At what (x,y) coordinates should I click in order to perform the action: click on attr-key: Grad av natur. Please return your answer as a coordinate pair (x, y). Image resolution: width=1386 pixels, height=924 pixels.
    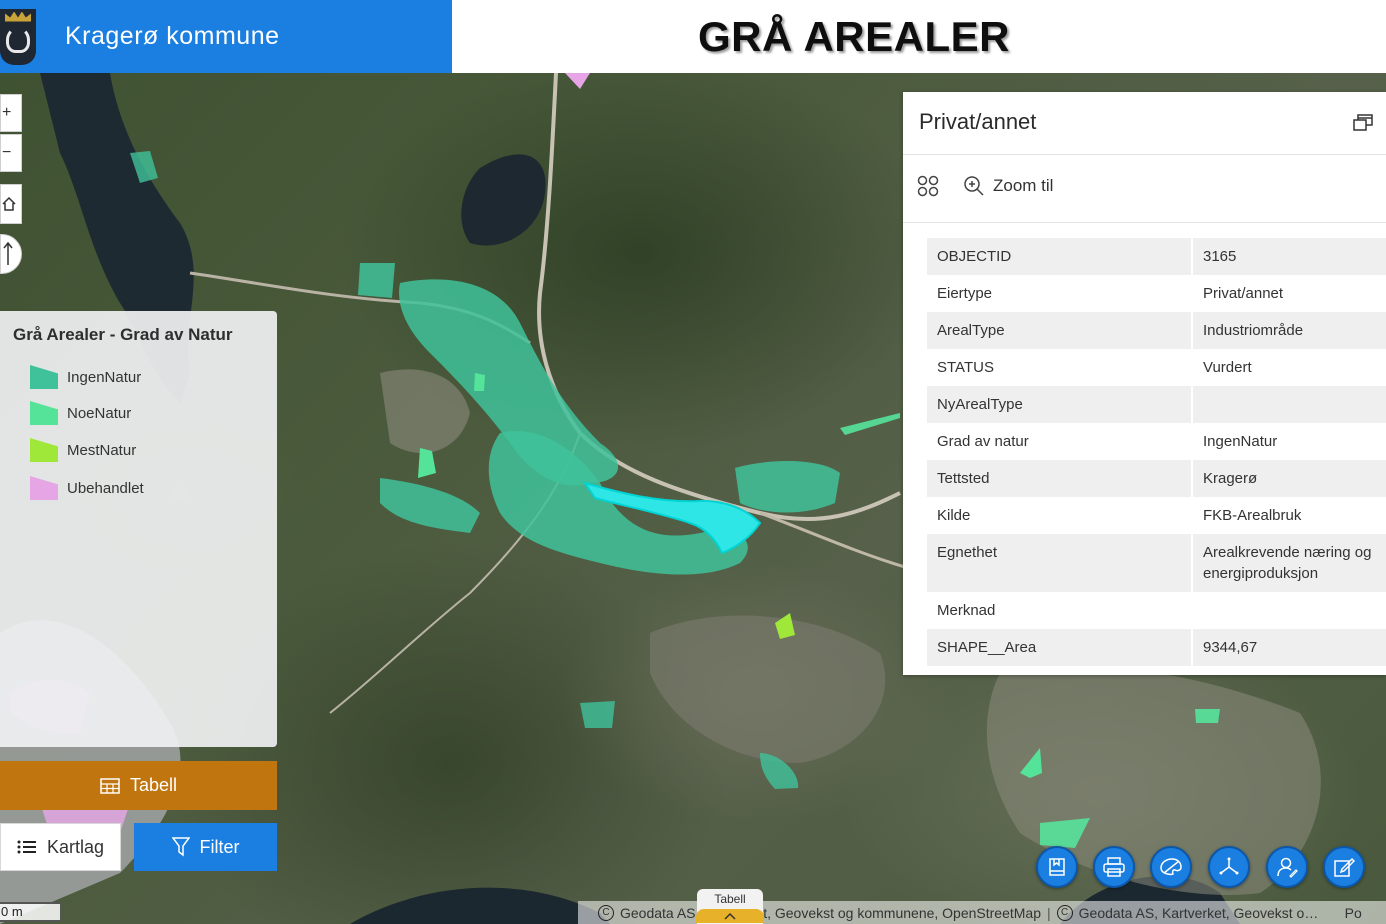
    Looking at the image, I should click on (1060, 441).